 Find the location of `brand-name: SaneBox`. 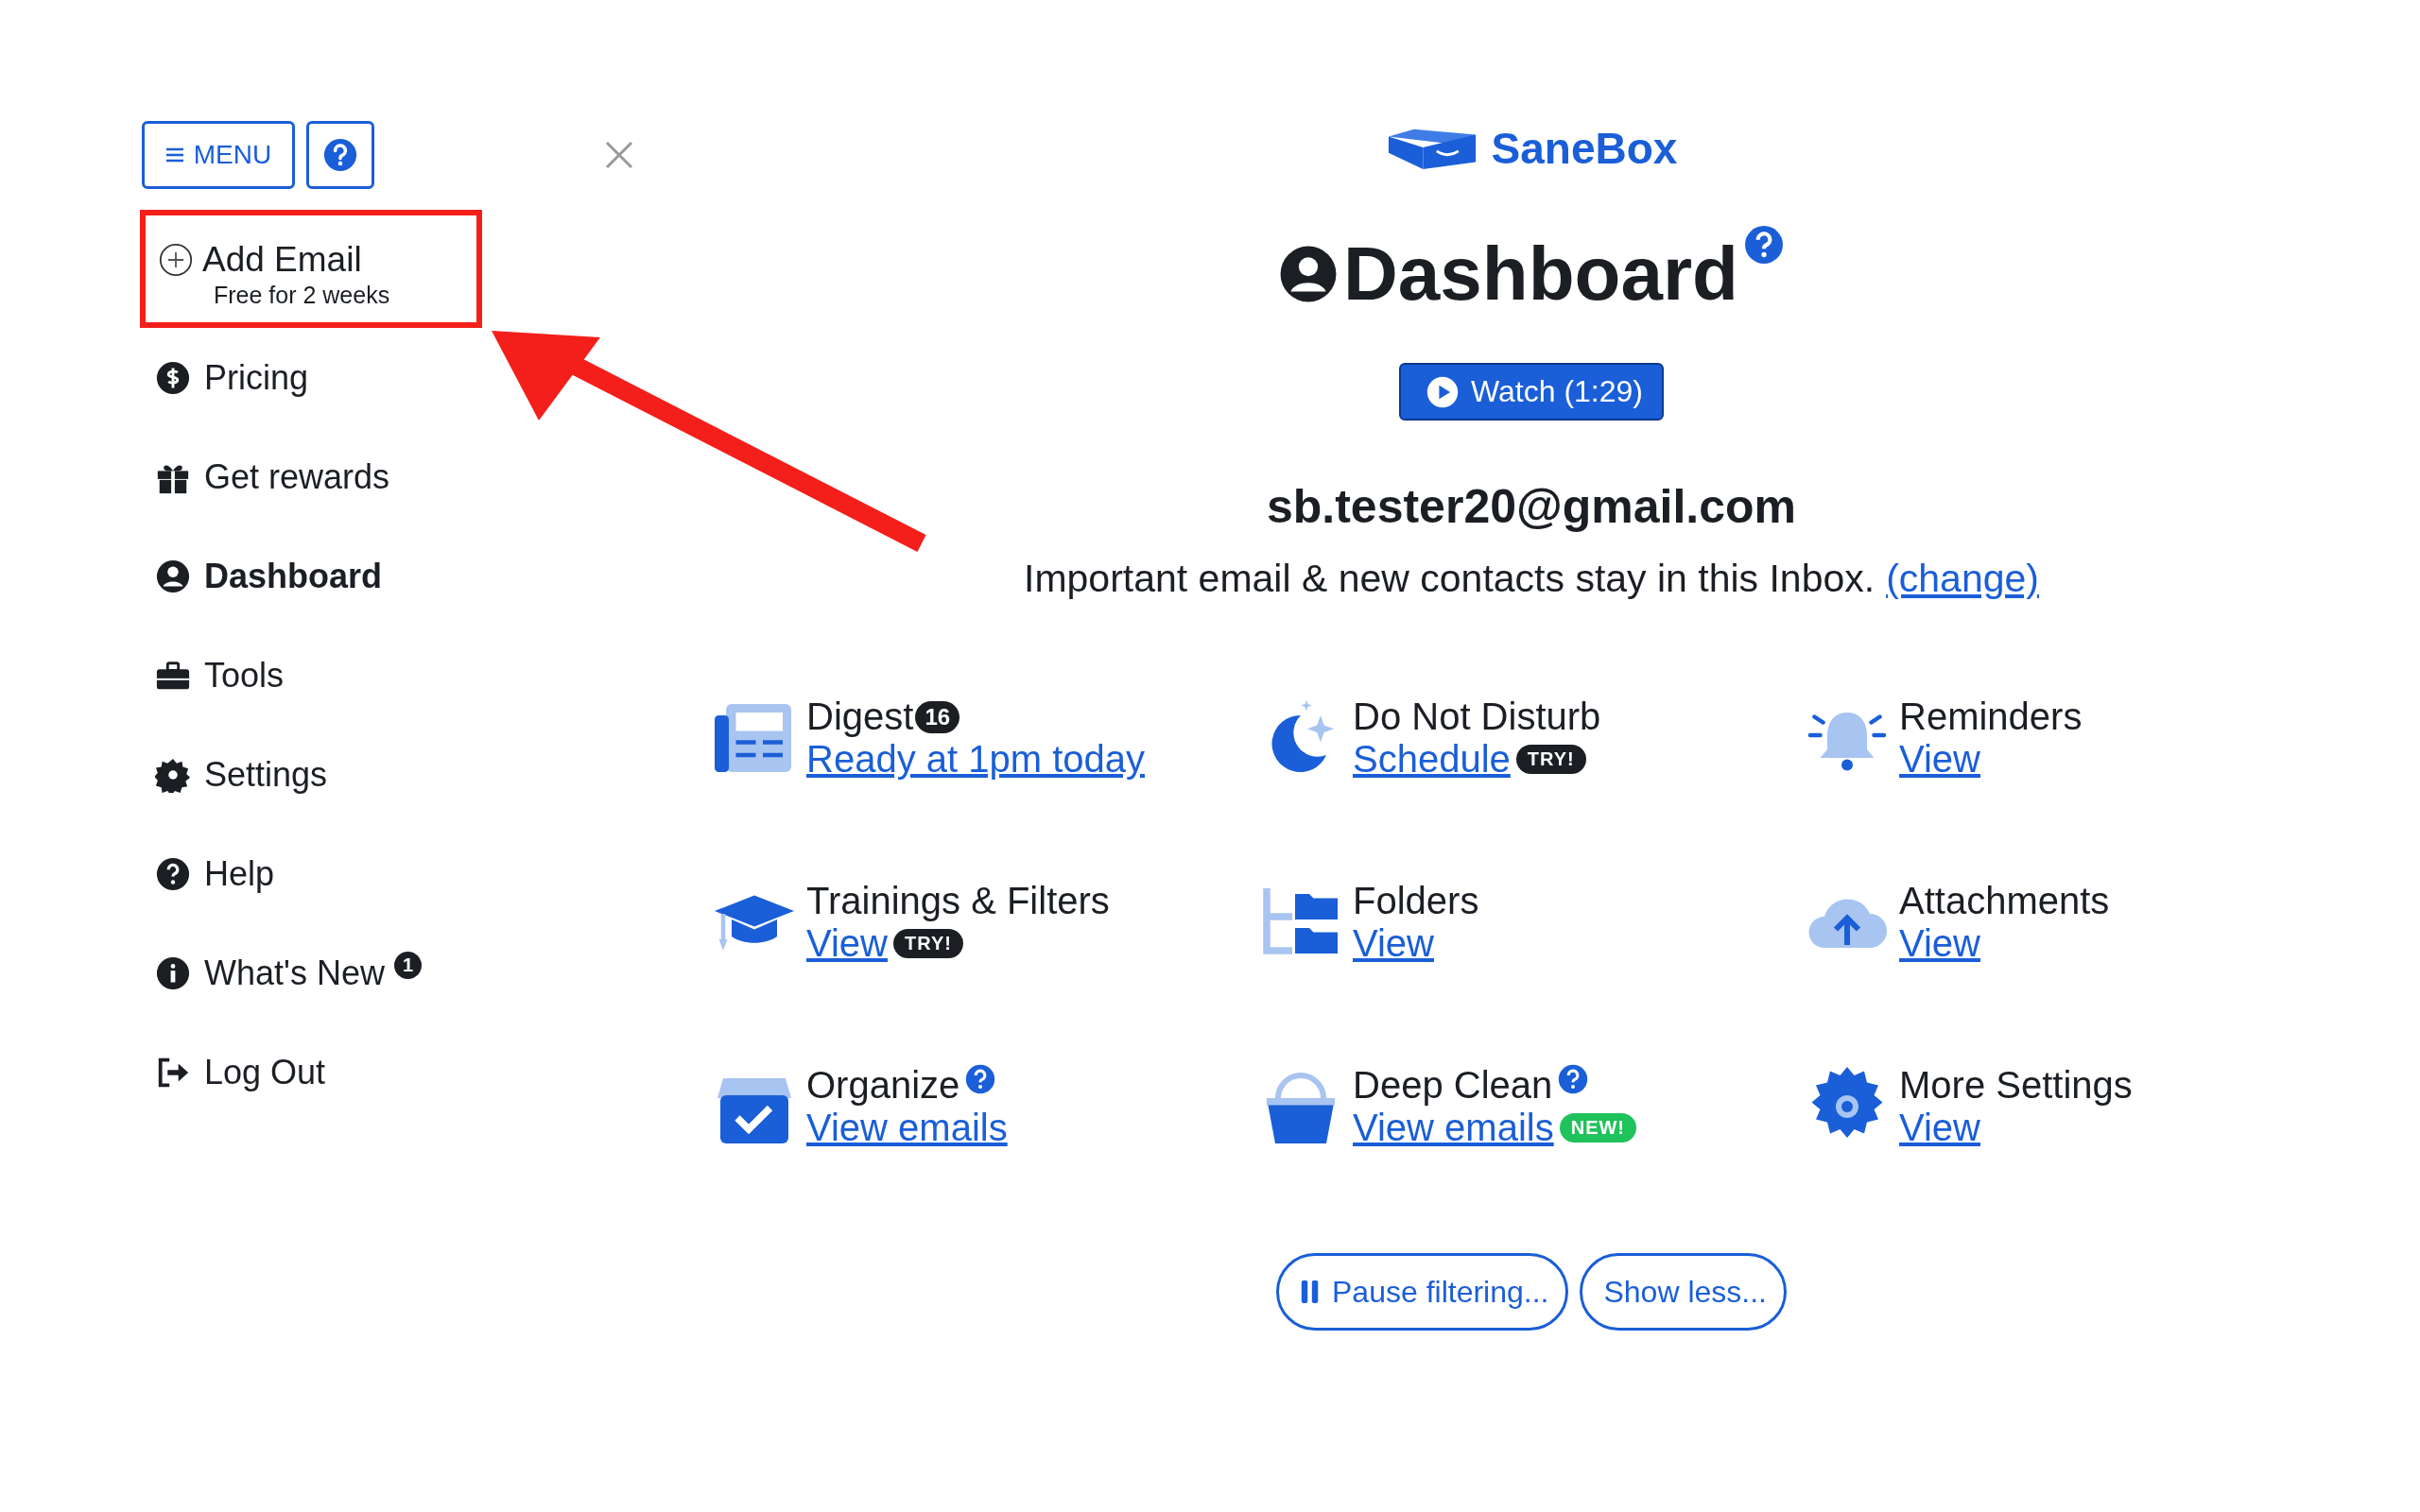

brand-name: SaneBox is located at coordinates (1584, 148).